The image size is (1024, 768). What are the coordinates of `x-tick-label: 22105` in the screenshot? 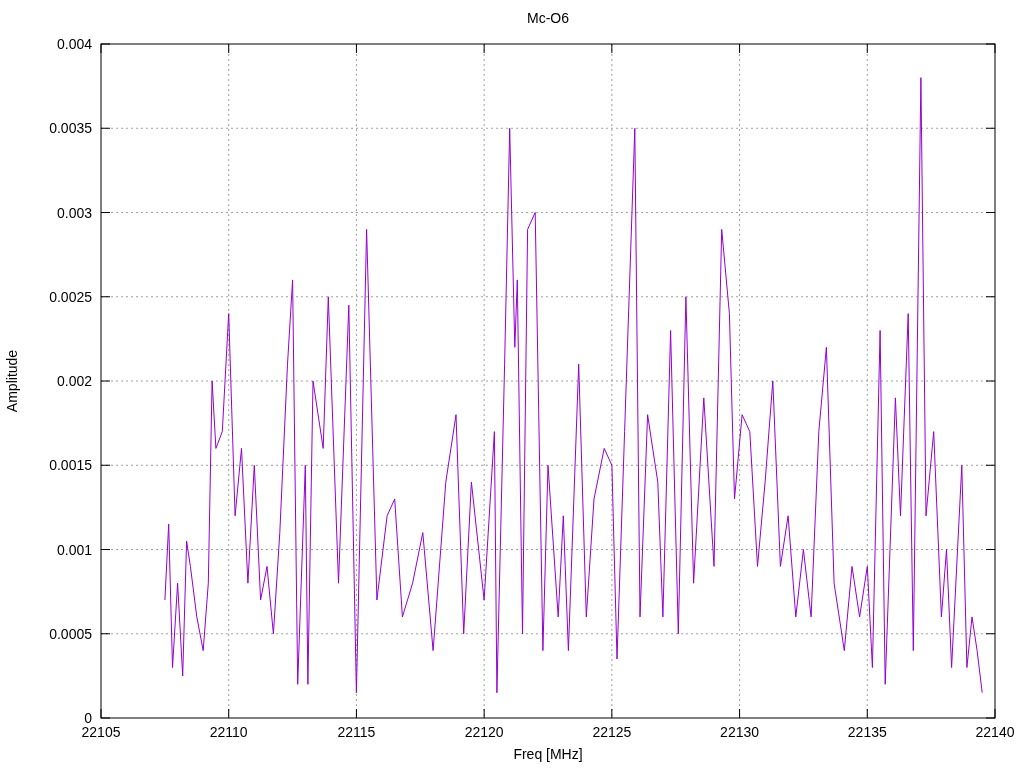 It's located at (101, 732).